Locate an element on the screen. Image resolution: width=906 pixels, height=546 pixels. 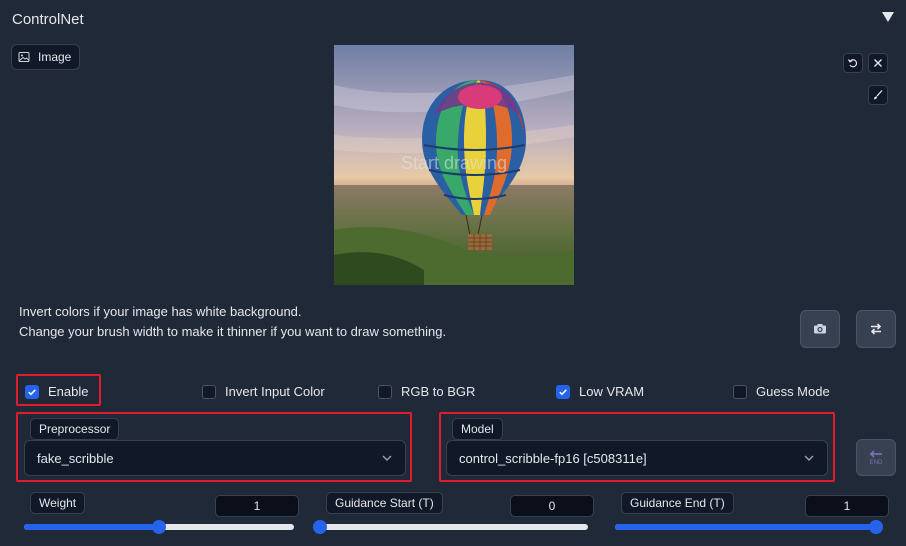
guidance-end-fill is located at coordinates (745, 527).